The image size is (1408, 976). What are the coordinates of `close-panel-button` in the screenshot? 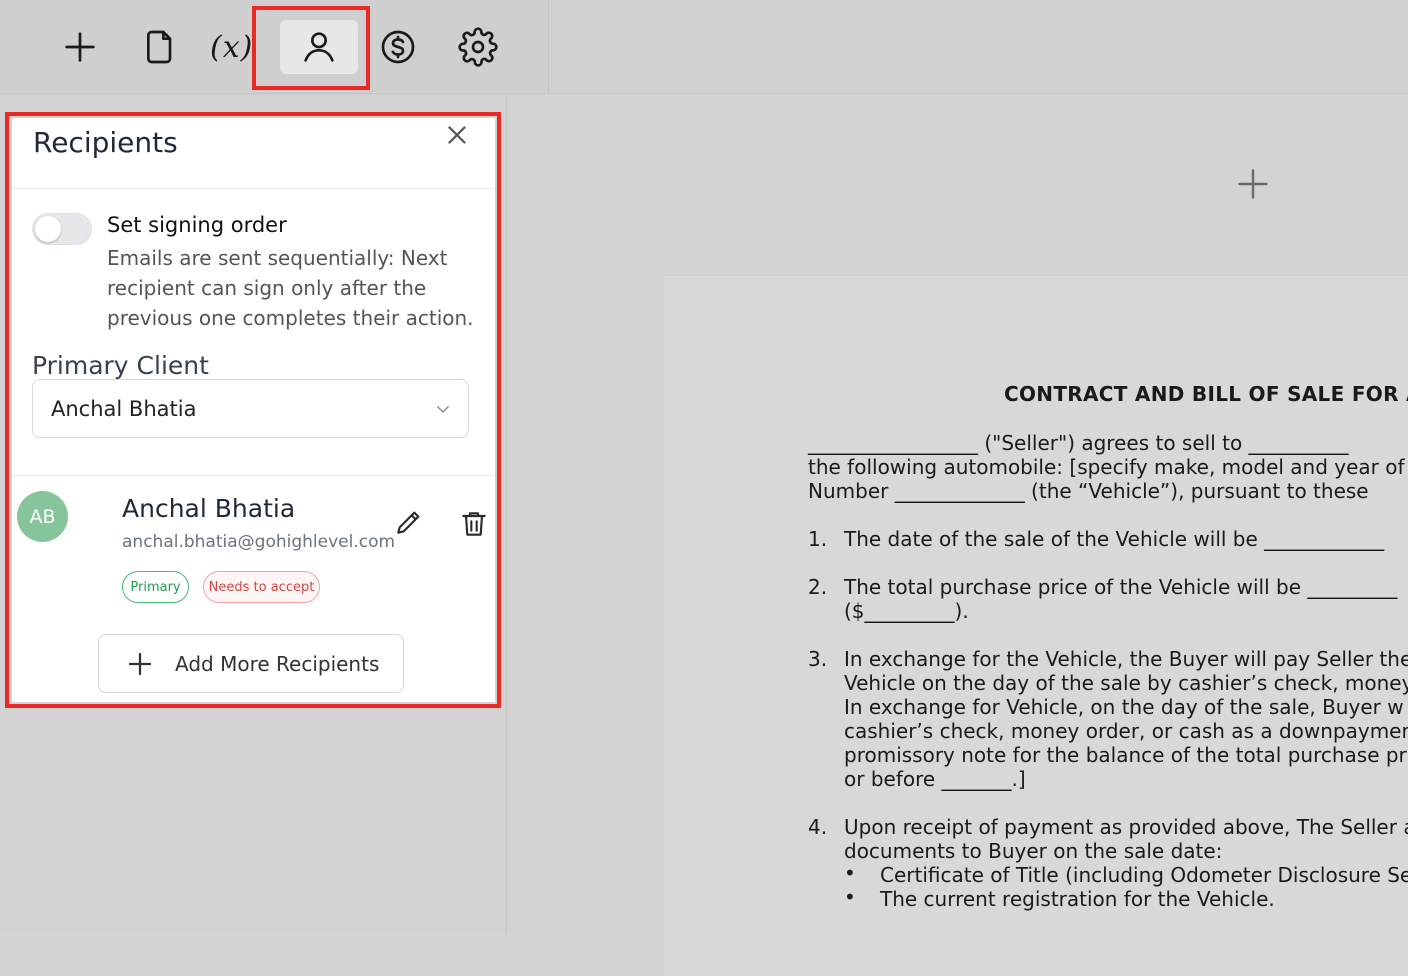 It's located at (457, 135).